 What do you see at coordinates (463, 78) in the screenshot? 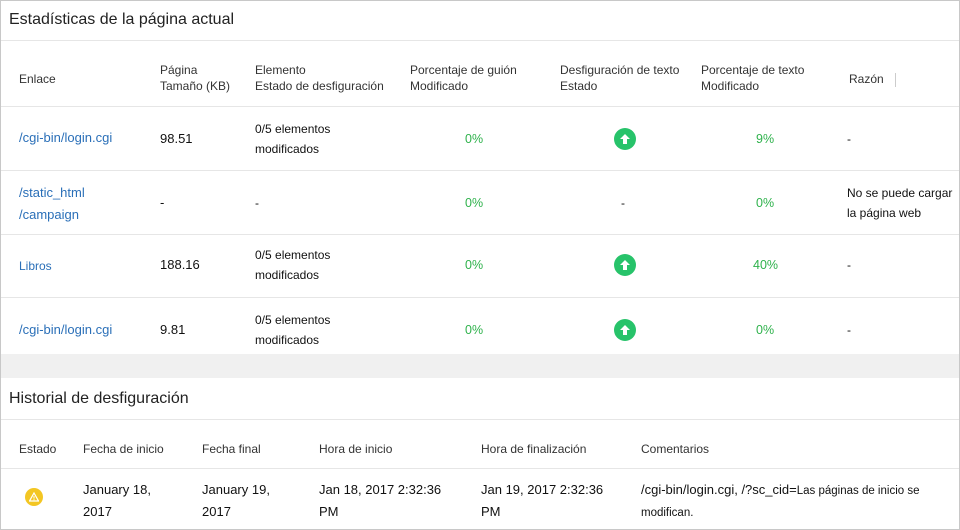
I see `header-script: Porcentaje de guión Modificado` at bounding box center [463, 78].